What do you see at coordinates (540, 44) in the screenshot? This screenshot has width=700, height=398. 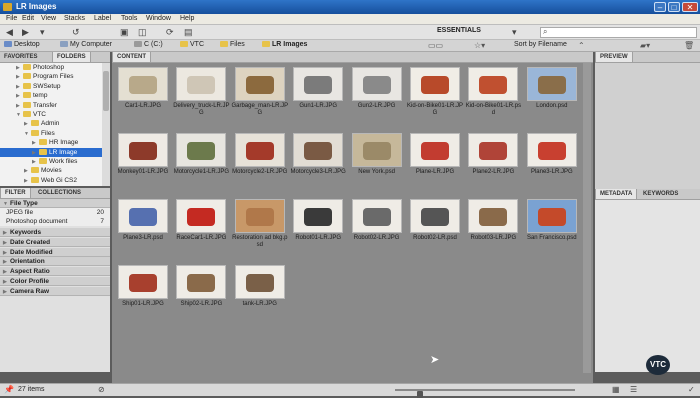 I see `sort-dropdown: Sort by Filename` at bounding box center [540, 44].